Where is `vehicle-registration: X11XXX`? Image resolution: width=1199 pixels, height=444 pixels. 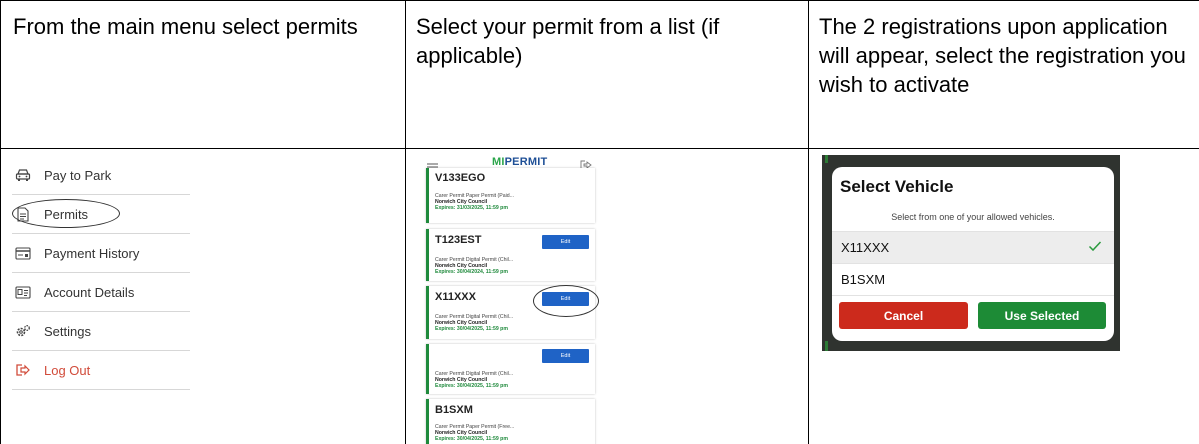
vehicle-registration: X11XXX is located at coordinates (865, 247).